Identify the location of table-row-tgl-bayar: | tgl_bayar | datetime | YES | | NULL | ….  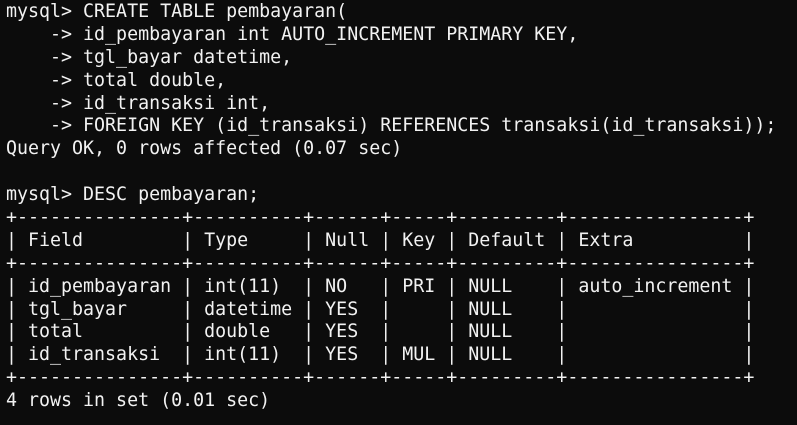
(380, 309).